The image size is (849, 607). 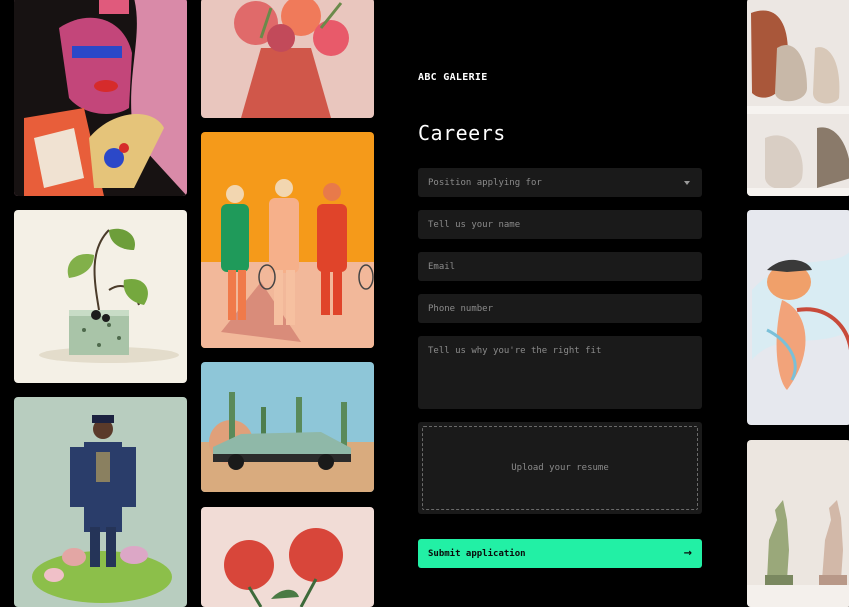 I want to click on fit-textarea: Tell us why you're the right fit, so click(x=560, y=372).